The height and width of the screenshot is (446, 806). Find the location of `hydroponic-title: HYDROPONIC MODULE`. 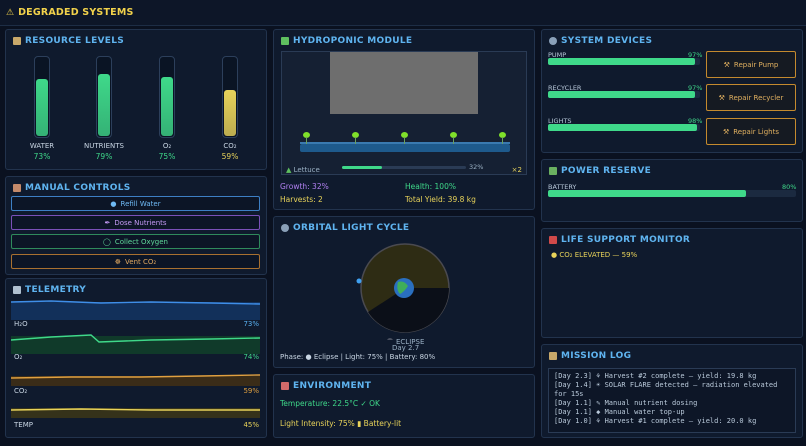

hydroponic-title: HYDROPONIC MODULE is located at coordinates (346, 41).